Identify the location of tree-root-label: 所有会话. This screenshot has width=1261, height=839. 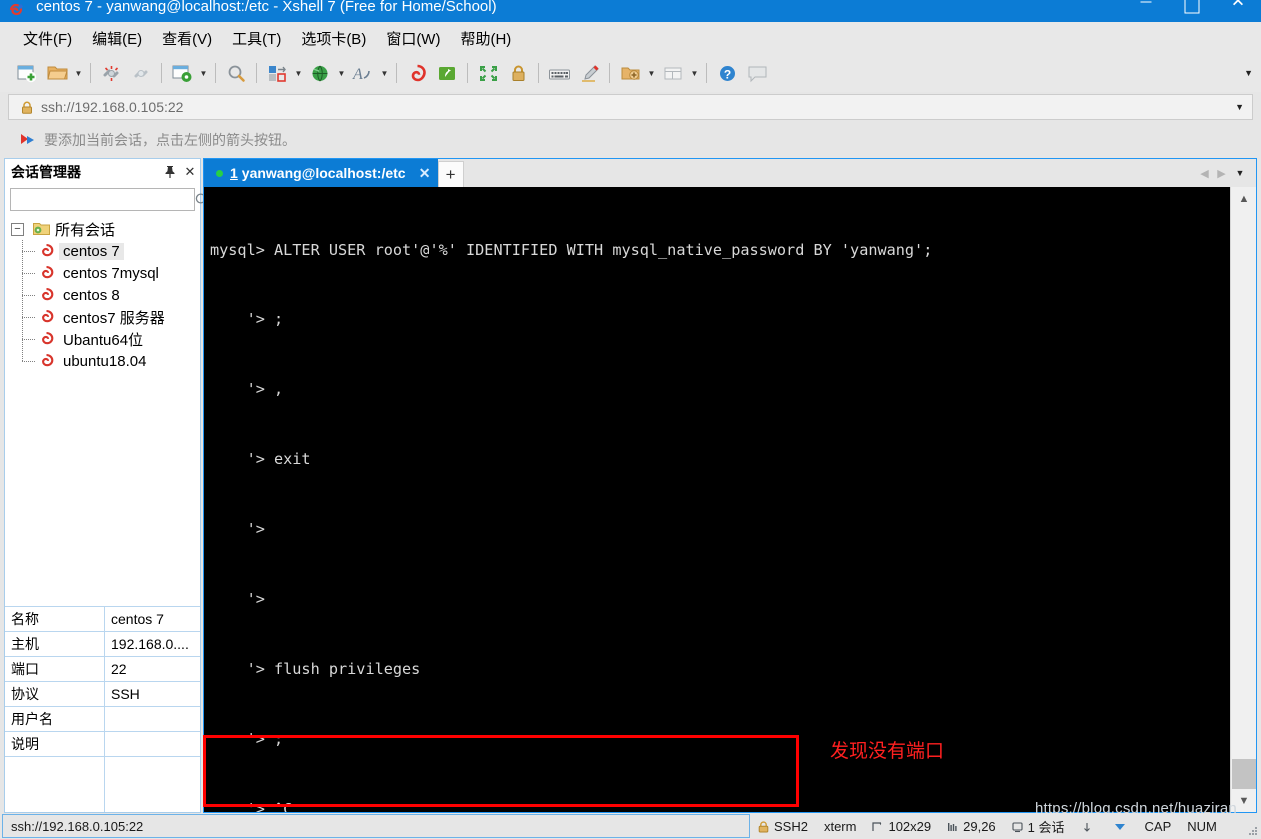
(85, 230).